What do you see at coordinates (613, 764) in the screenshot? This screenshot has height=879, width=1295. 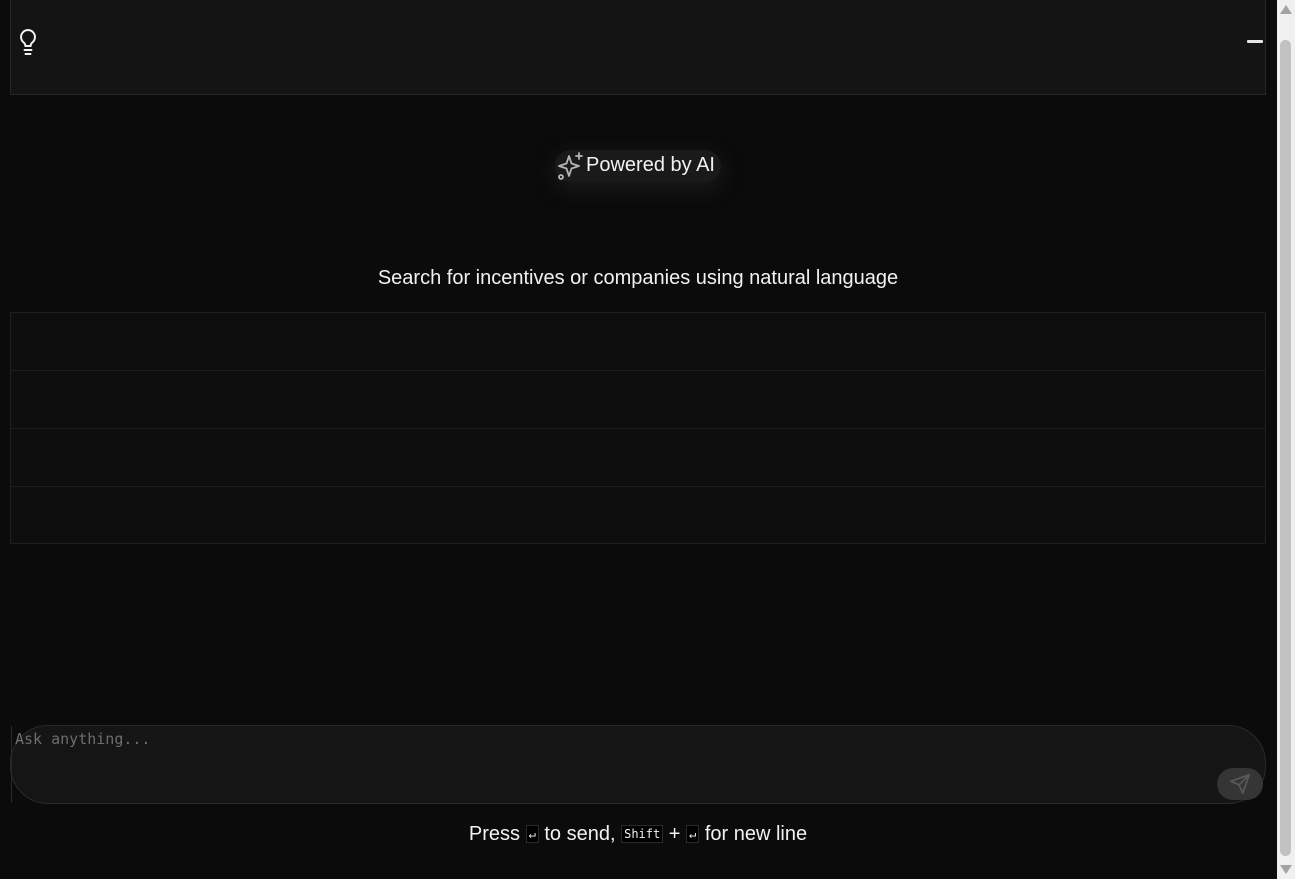 I see `chat-input` at bounding box center [613, 764].